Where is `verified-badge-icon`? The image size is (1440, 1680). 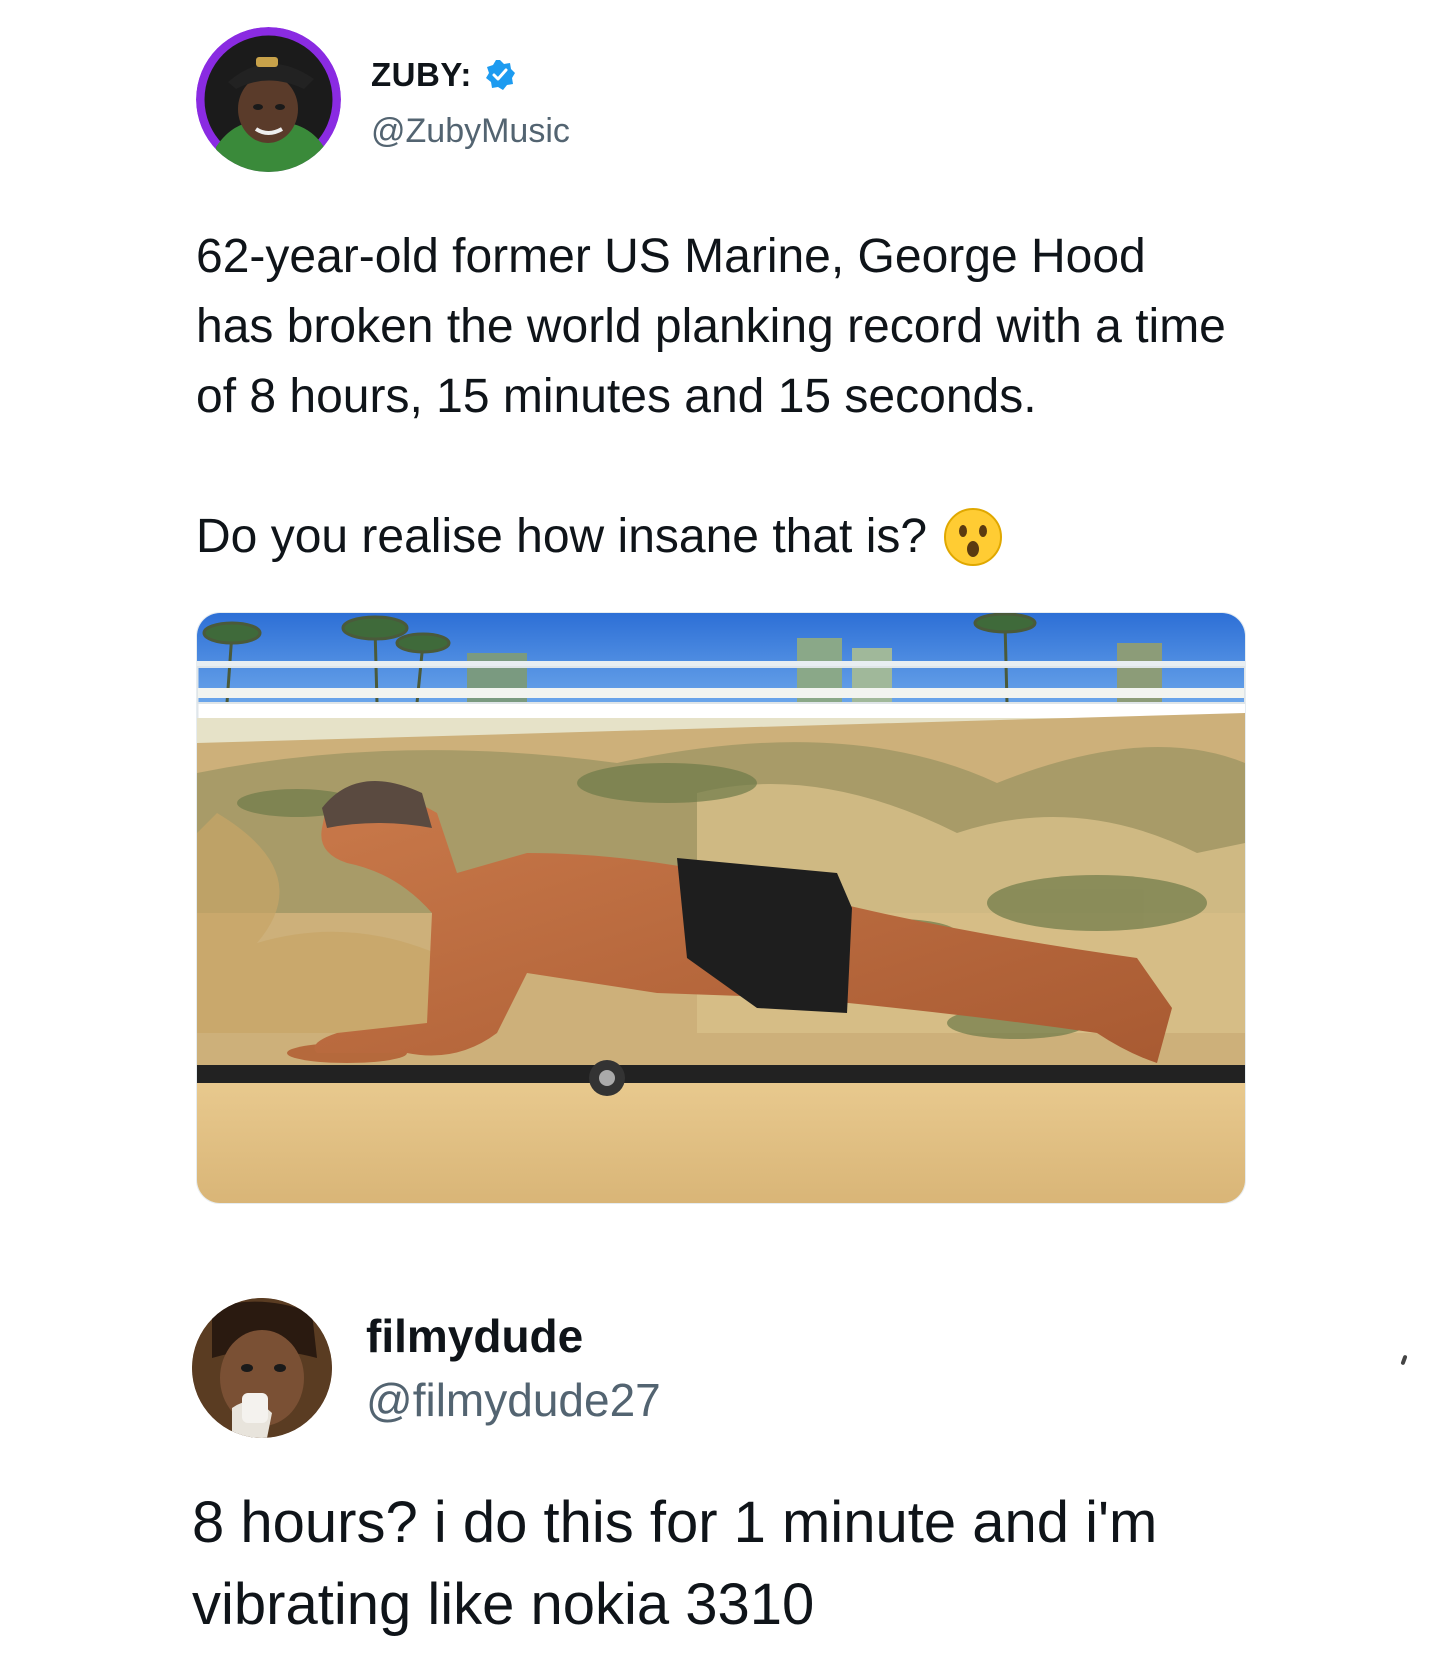
verified-badge-icon is located at coordinates (500, 75).